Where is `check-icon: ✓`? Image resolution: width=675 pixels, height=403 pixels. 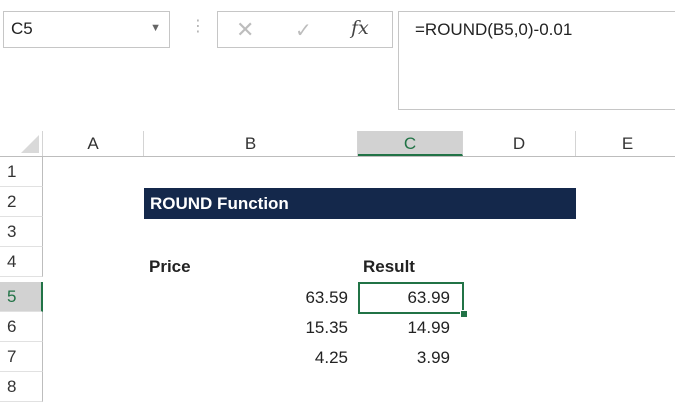
check-icon: ✓ is located at coordinates (303, 30).